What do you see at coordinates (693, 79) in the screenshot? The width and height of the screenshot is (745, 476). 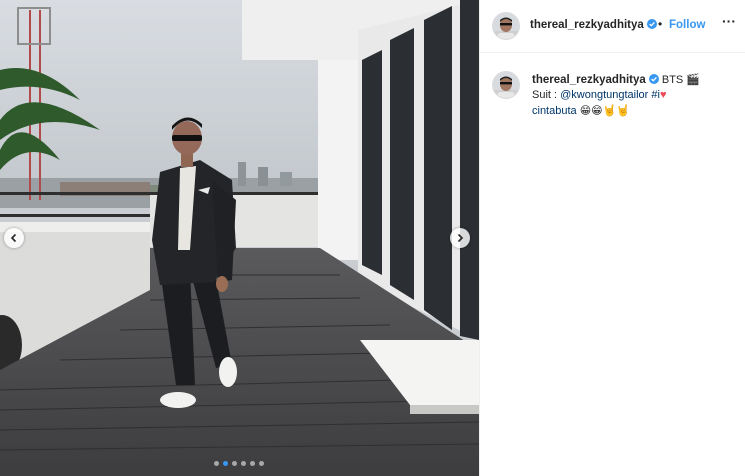 I see `clapper-emoji: 🎬` at bounding box center [693, 79].